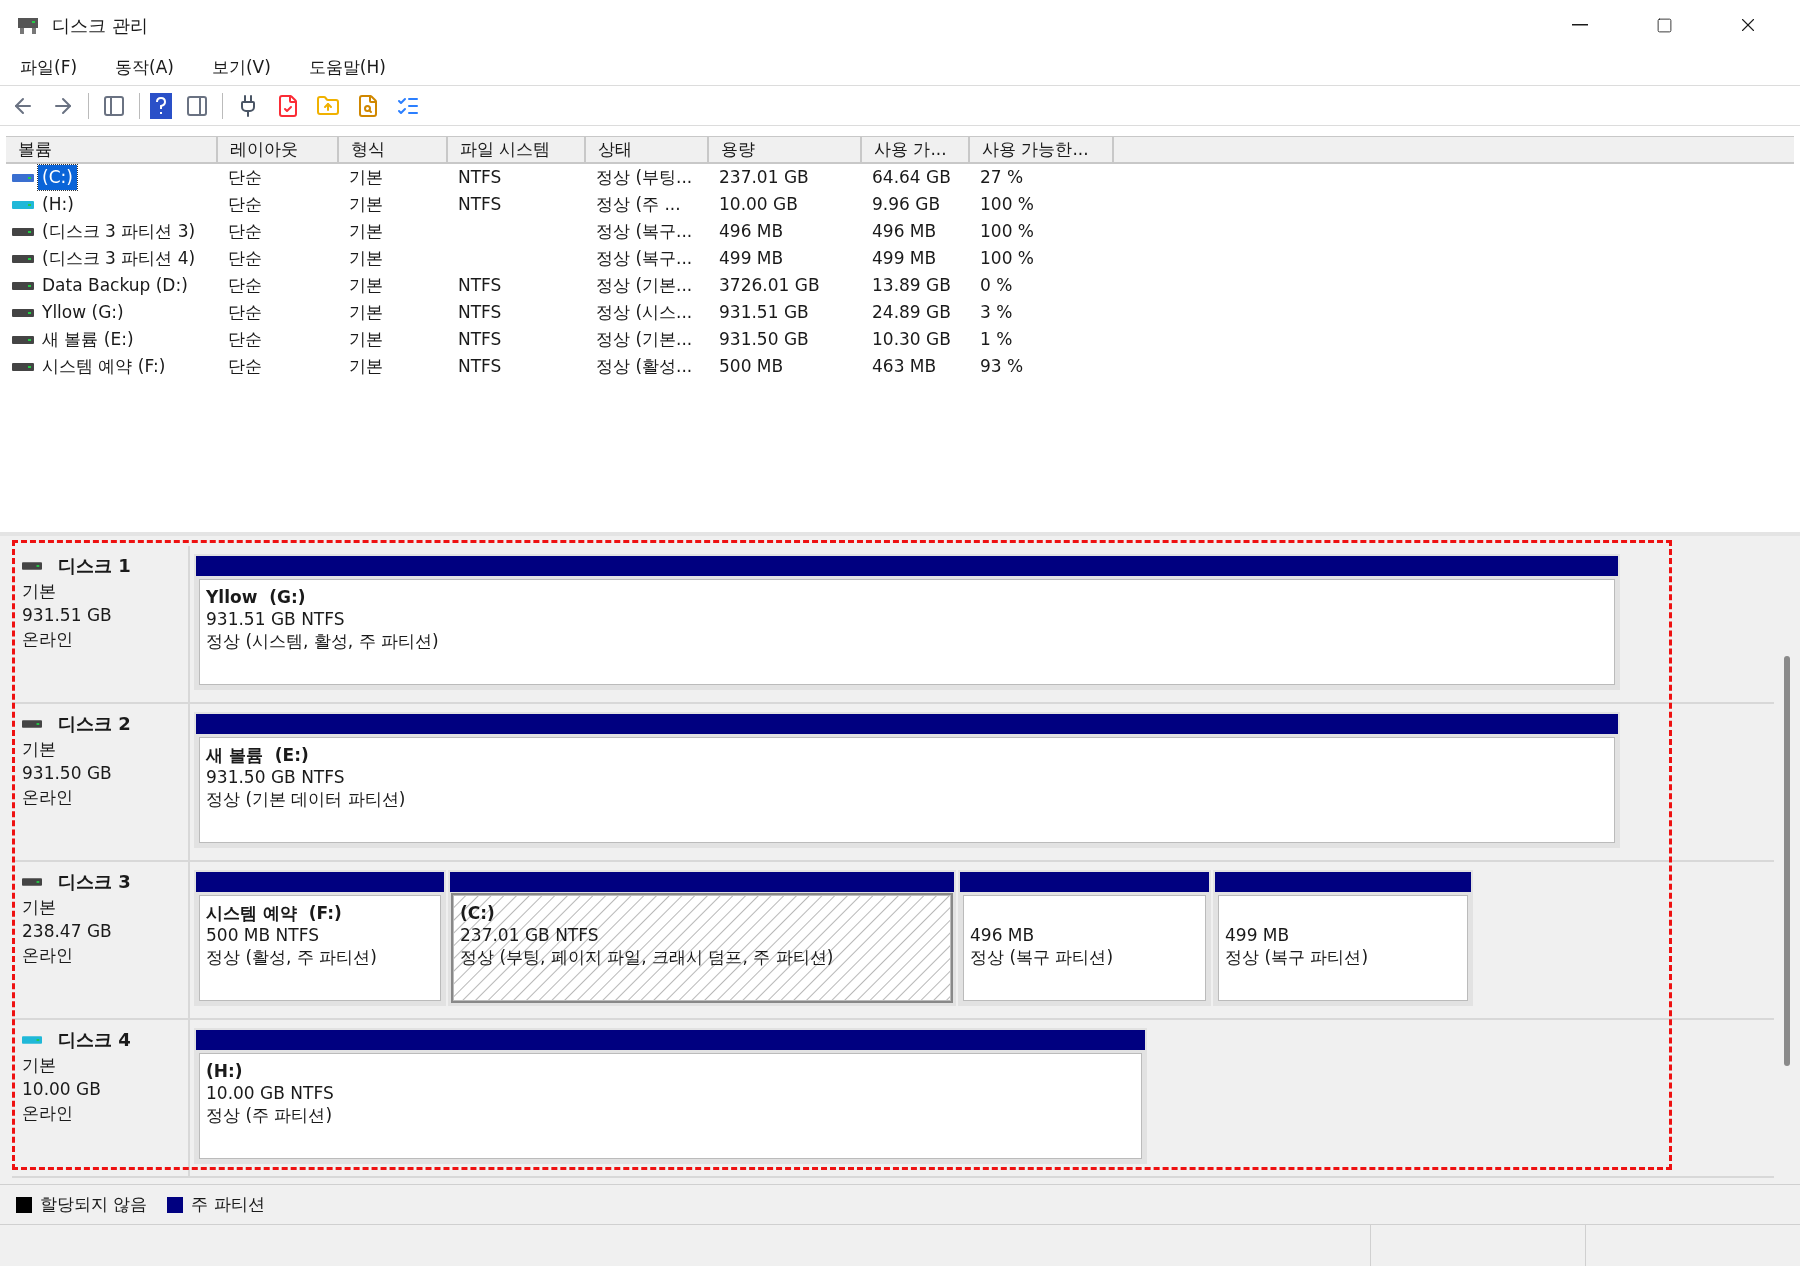 Image resolution: width=1800 pixels, height=1270 pixels. I want to click on column-header: 볼륨, so click(112, 149).